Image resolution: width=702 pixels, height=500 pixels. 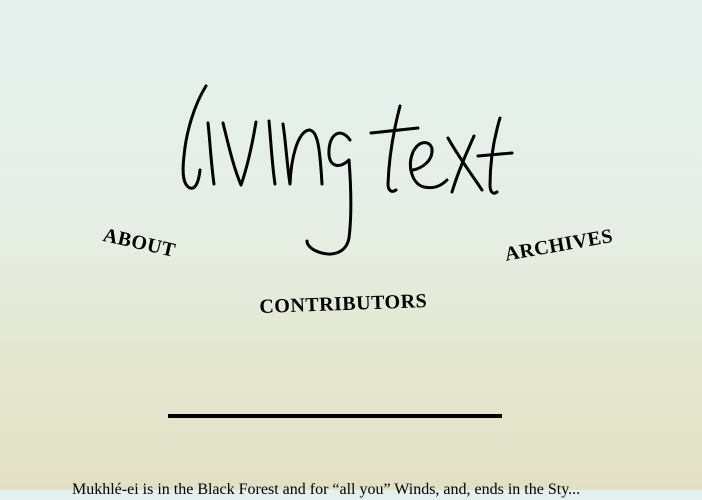 What do you see at coordinates (329, 193) in the screenshot?
I see `logo-stroke-g` at bounding box center [329, 193].